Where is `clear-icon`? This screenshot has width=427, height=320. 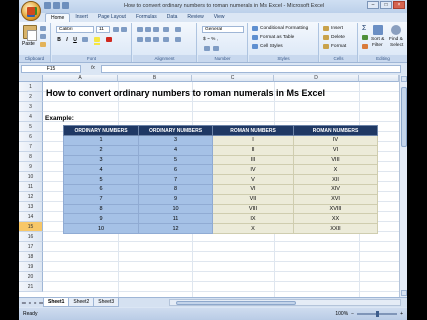 clear-icon is located at coordinates (365, 46).